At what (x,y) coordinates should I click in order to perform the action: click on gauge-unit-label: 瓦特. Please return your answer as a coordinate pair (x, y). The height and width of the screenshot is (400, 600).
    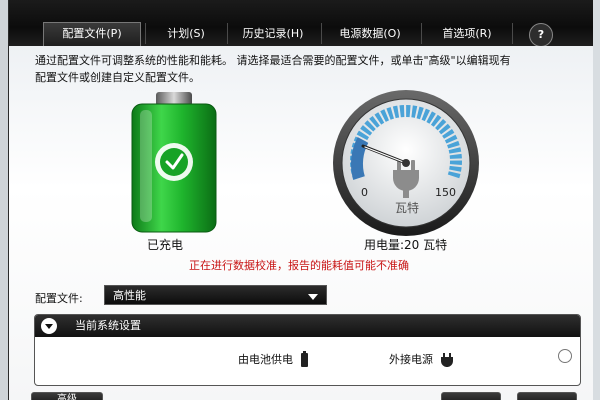
    Looking at the image, I should click on (407, 207).